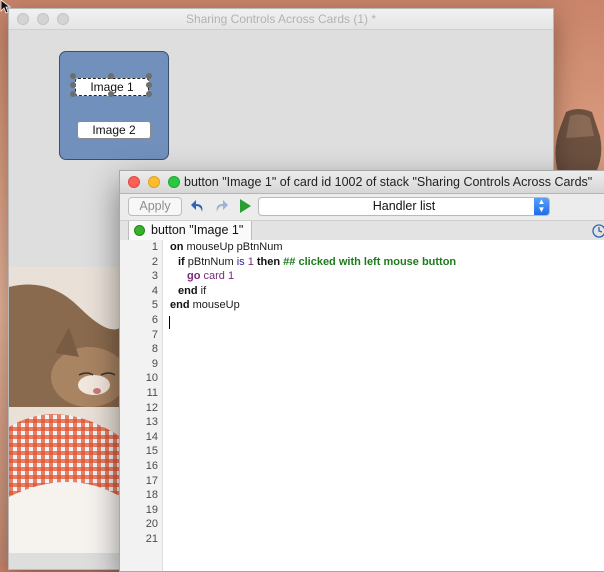 The height and width of the screenshot is (572, 604). I want to click on code-line-5: end mouseUp, so click(205, 305).